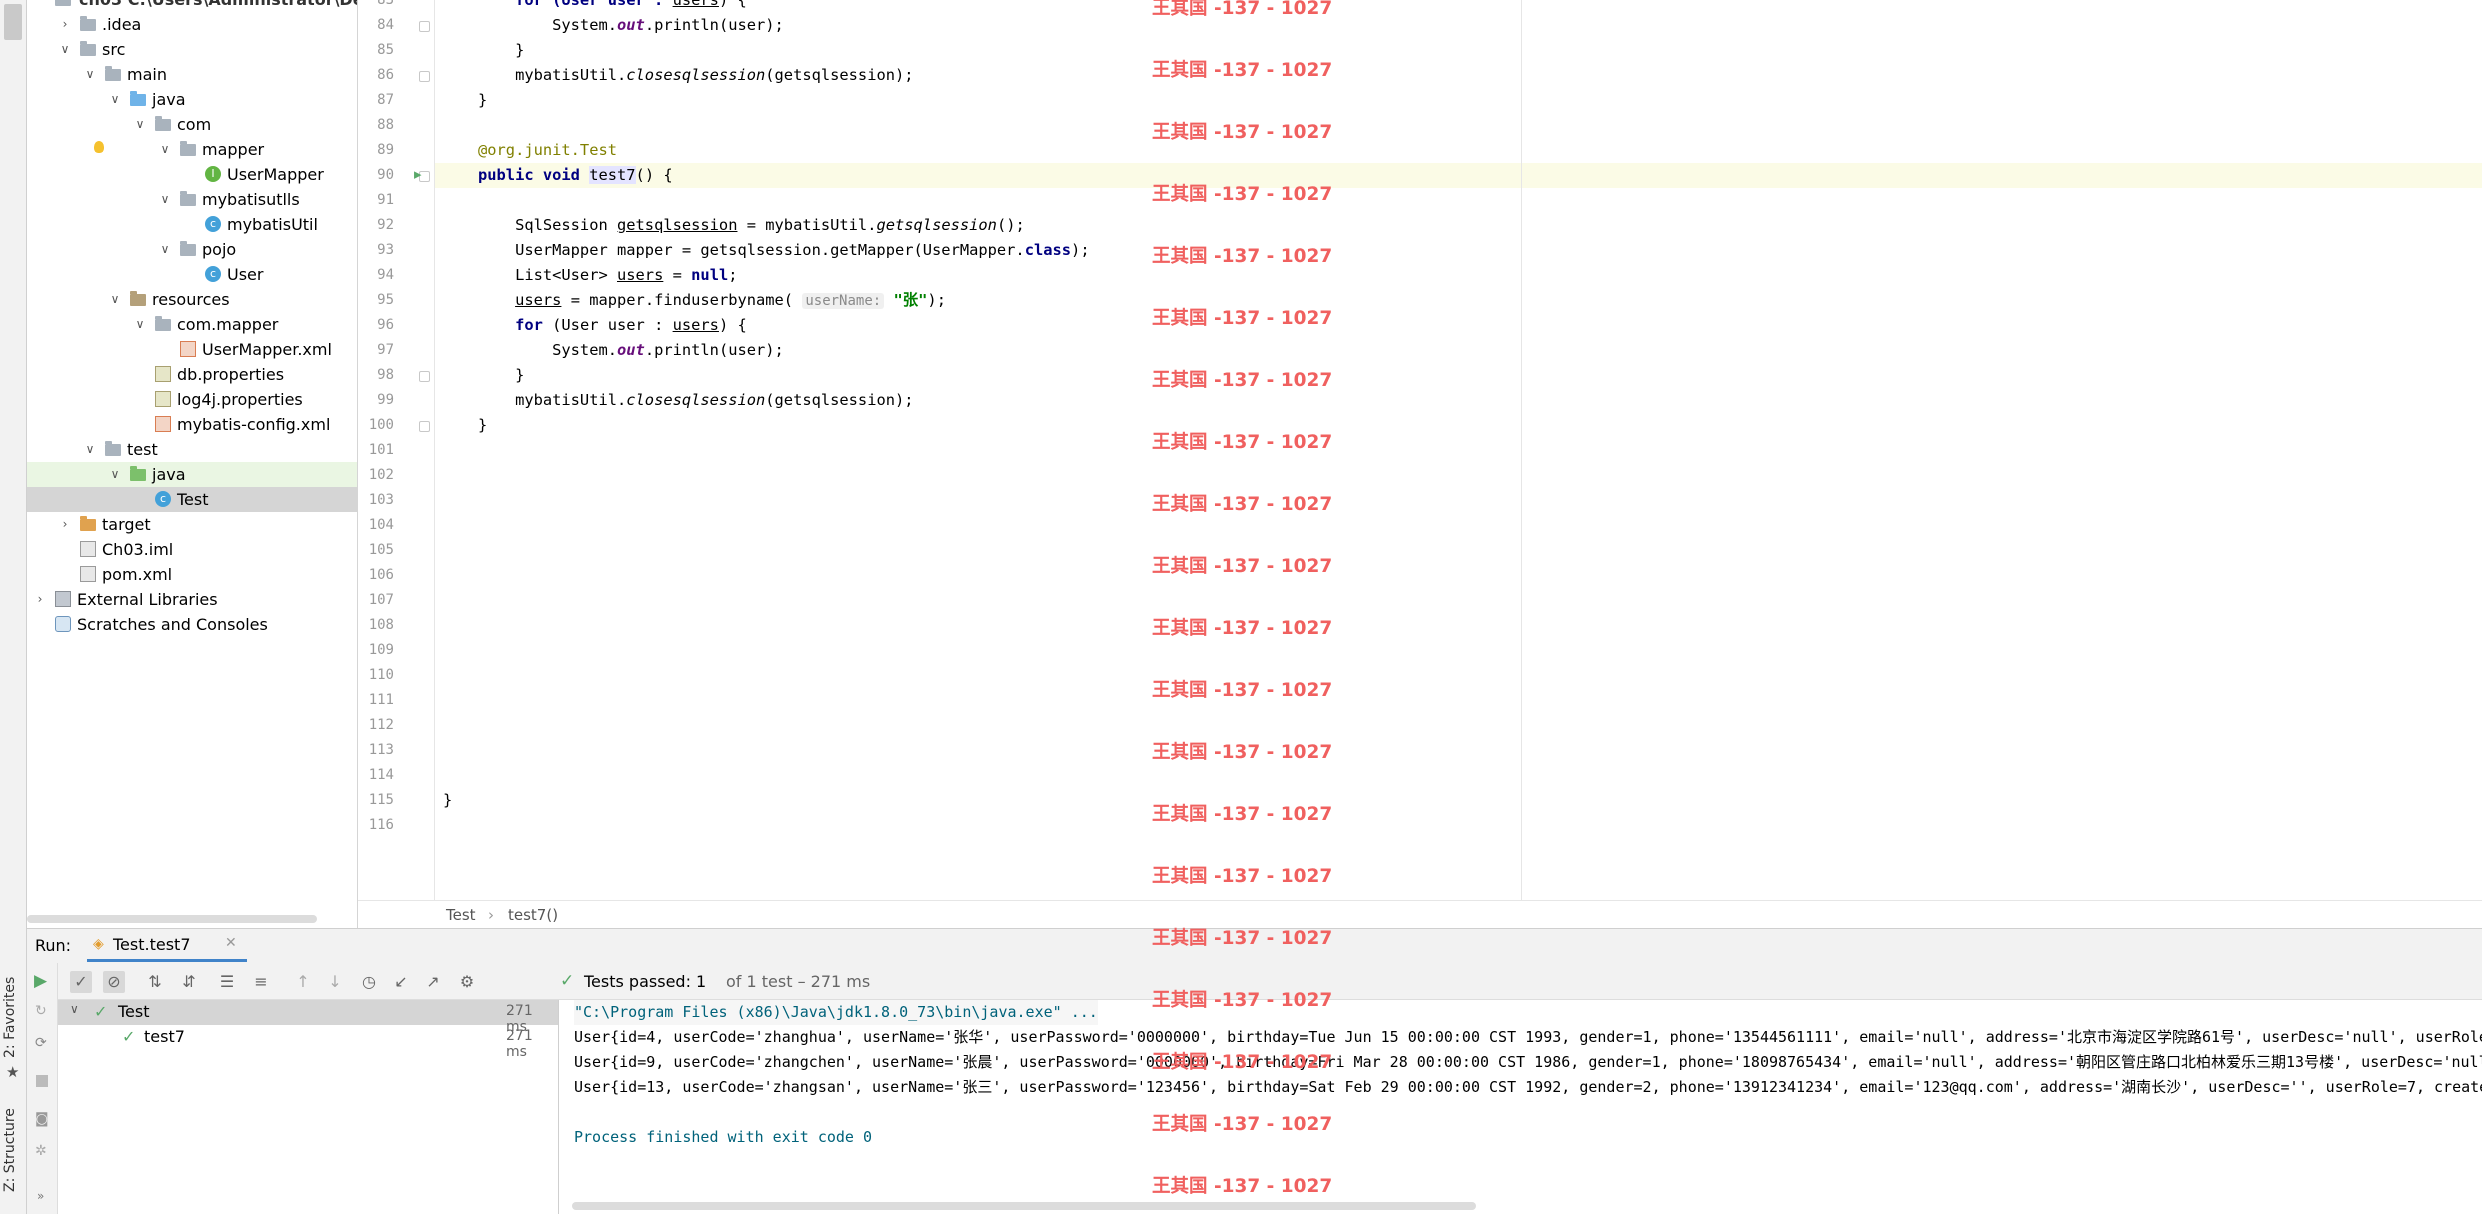 This screenshot has height=1214, width=2482. Describe the element at coordinates (1242, 1000) in the screenshot. I see `watermark-text: 王其国 -137 - 1027` at that location.